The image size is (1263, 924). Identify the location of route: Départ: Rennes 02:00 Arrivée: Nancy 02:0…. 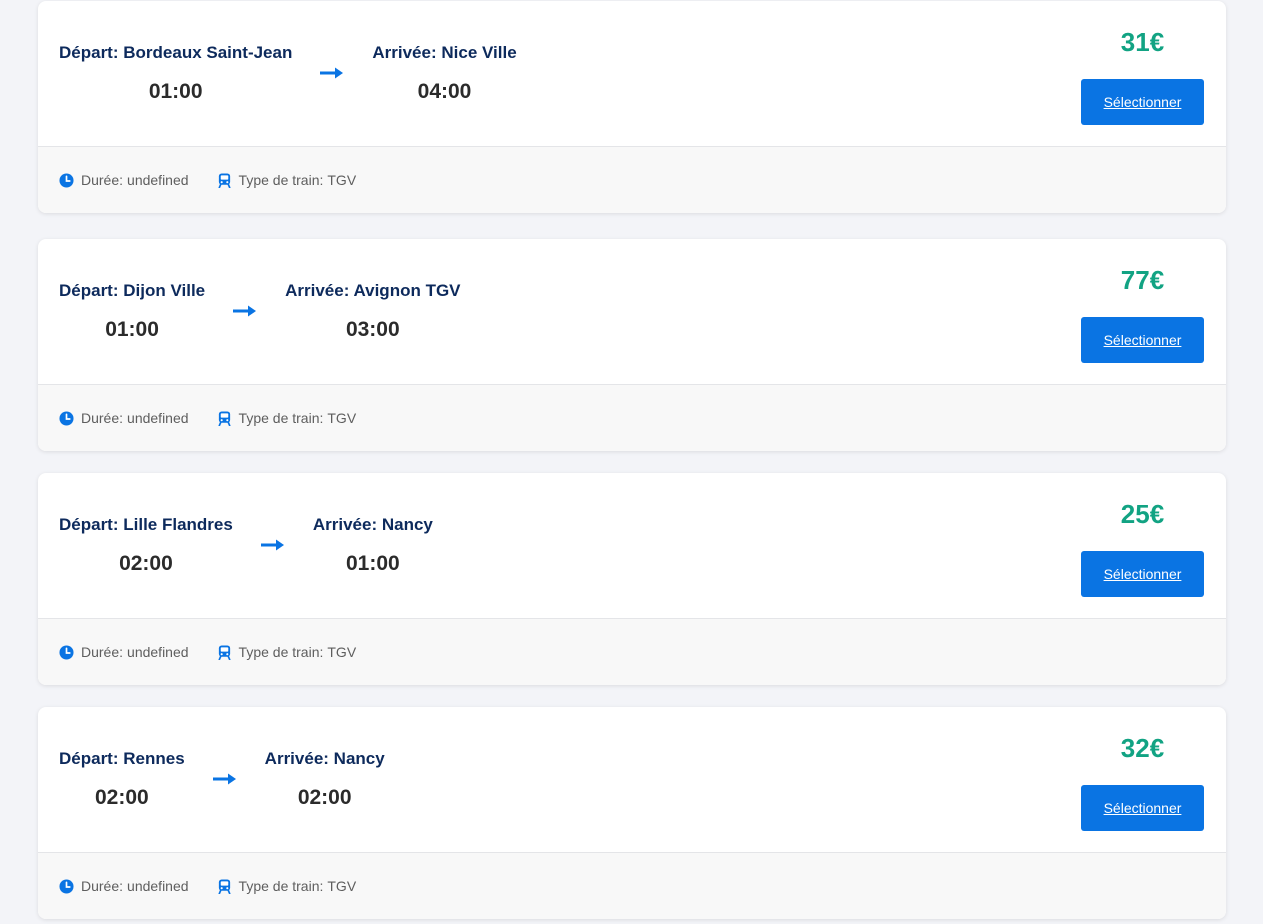
(222, 779).